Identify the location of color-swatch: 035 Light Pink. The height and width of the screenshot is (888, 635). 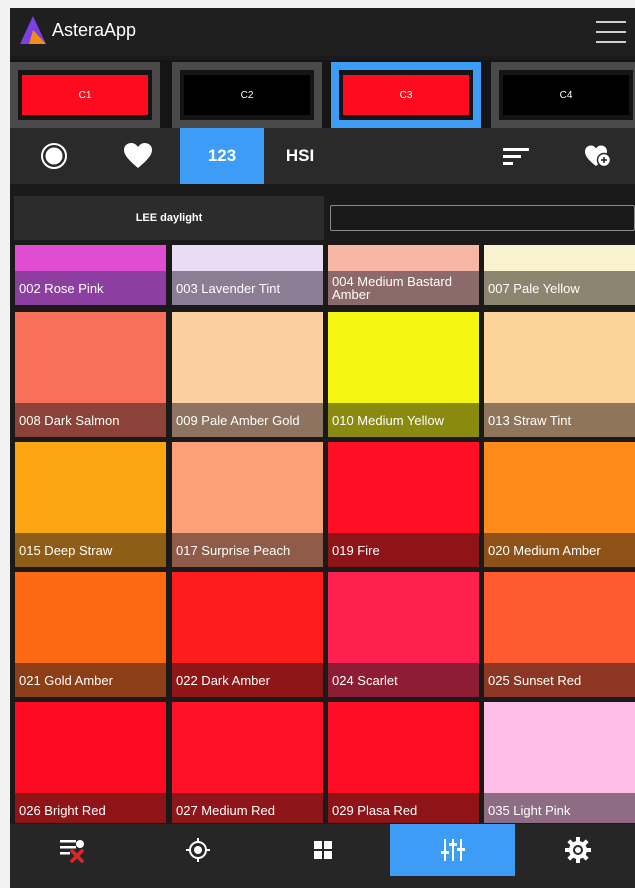
(559, 762).